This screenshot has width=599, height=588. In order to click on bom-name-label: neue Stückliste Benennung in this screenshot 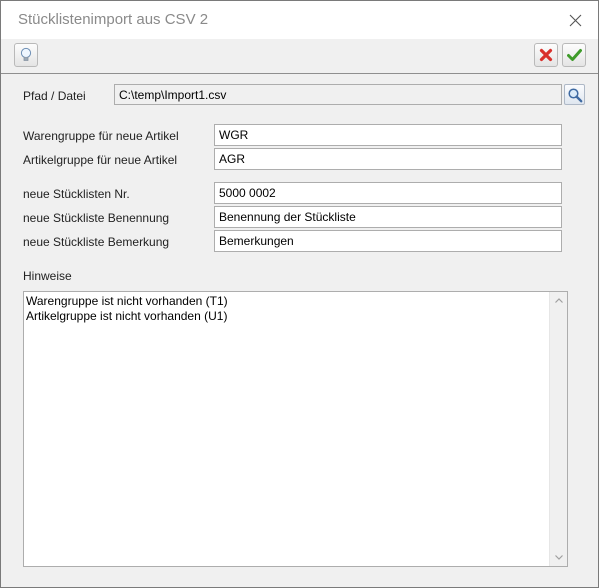, I will do `click(96, 218)`.